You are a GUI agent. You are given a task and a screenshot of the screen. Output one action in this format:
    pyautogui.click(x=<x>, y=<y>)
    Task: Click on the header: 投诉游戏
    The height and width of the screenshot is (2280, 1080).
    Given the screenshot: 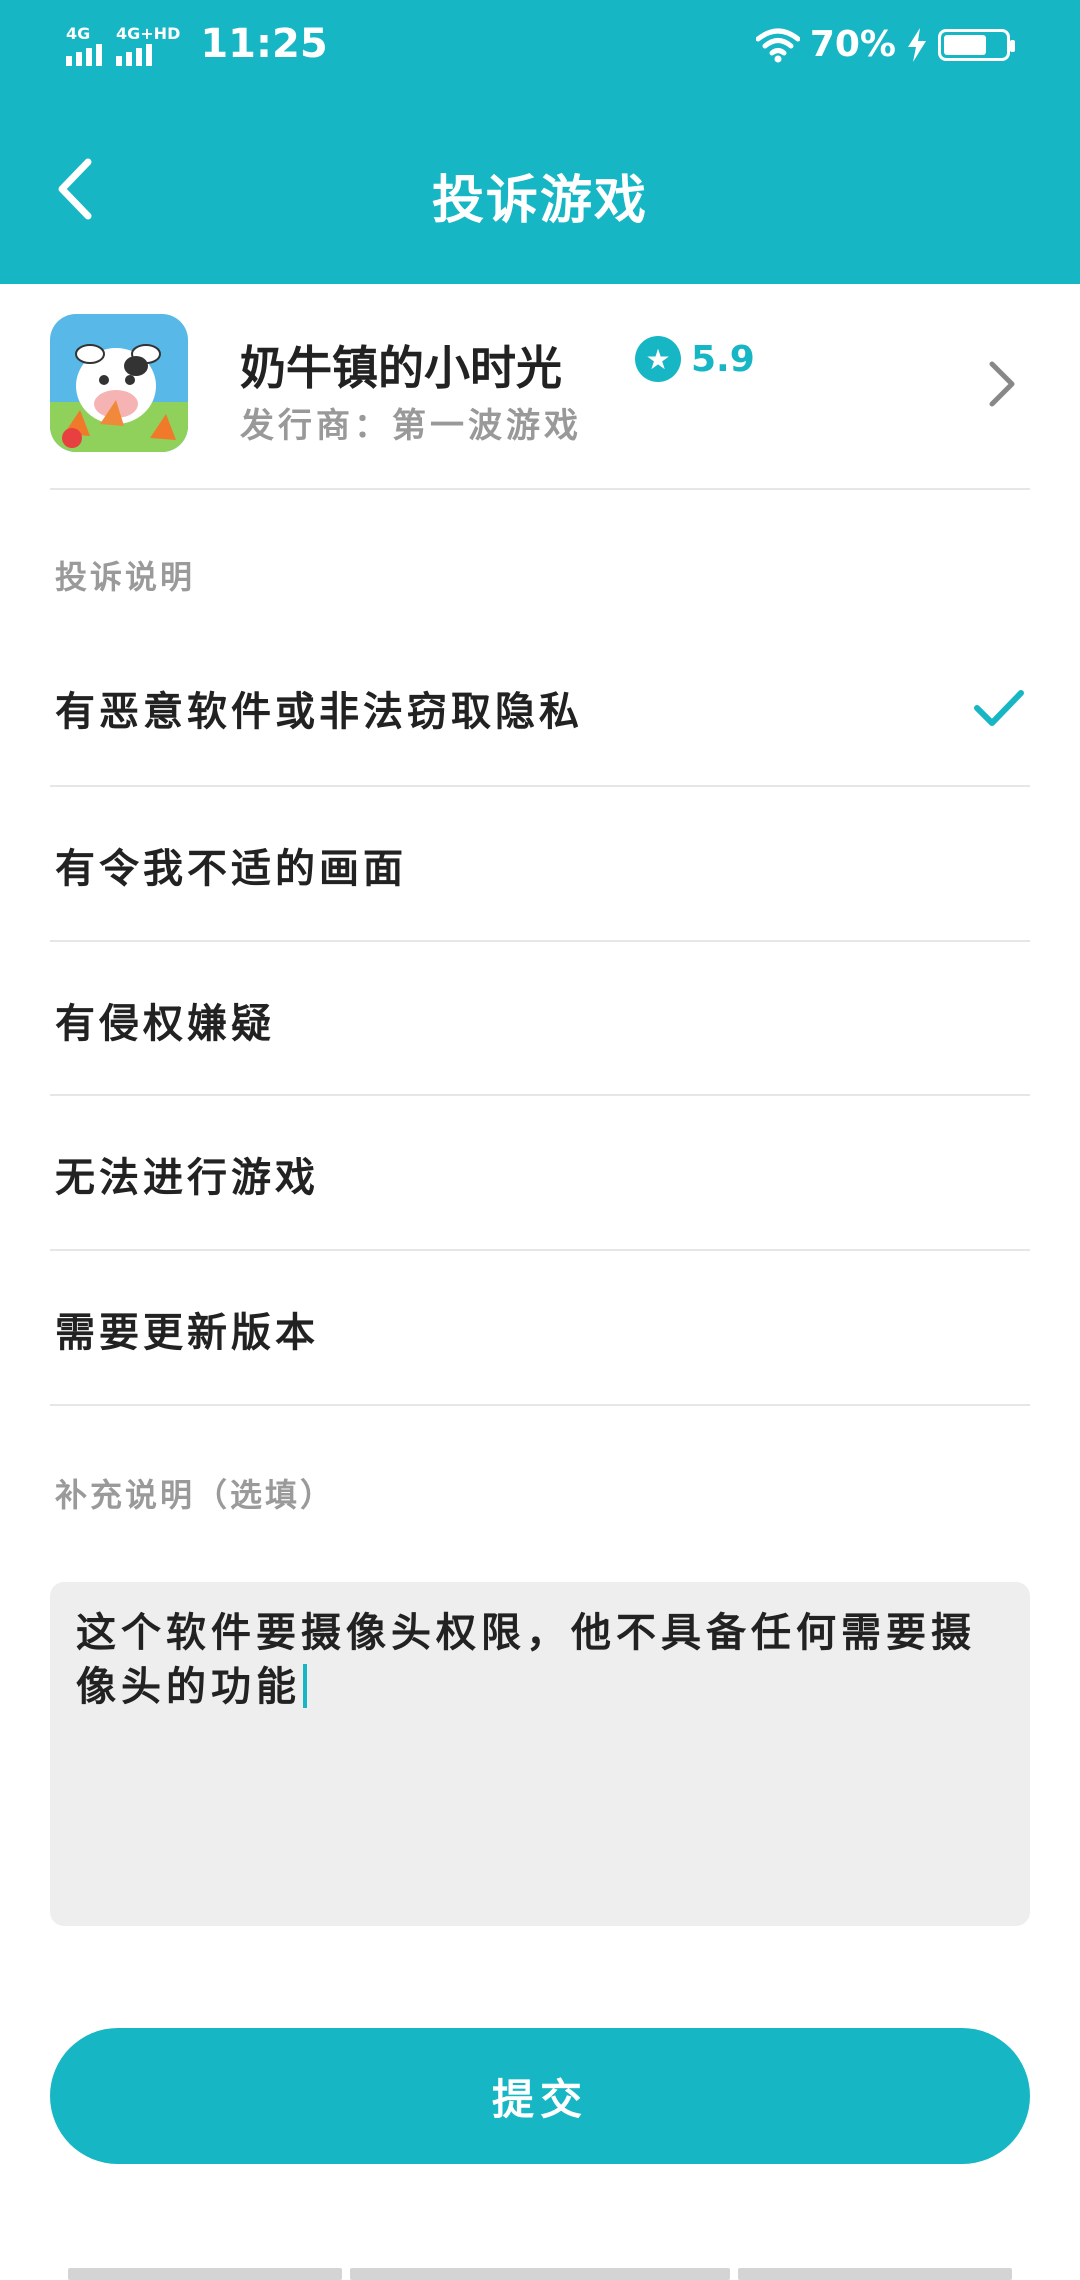 What is the action you would take?
    pyautogui.click(x=540, y=190)
    